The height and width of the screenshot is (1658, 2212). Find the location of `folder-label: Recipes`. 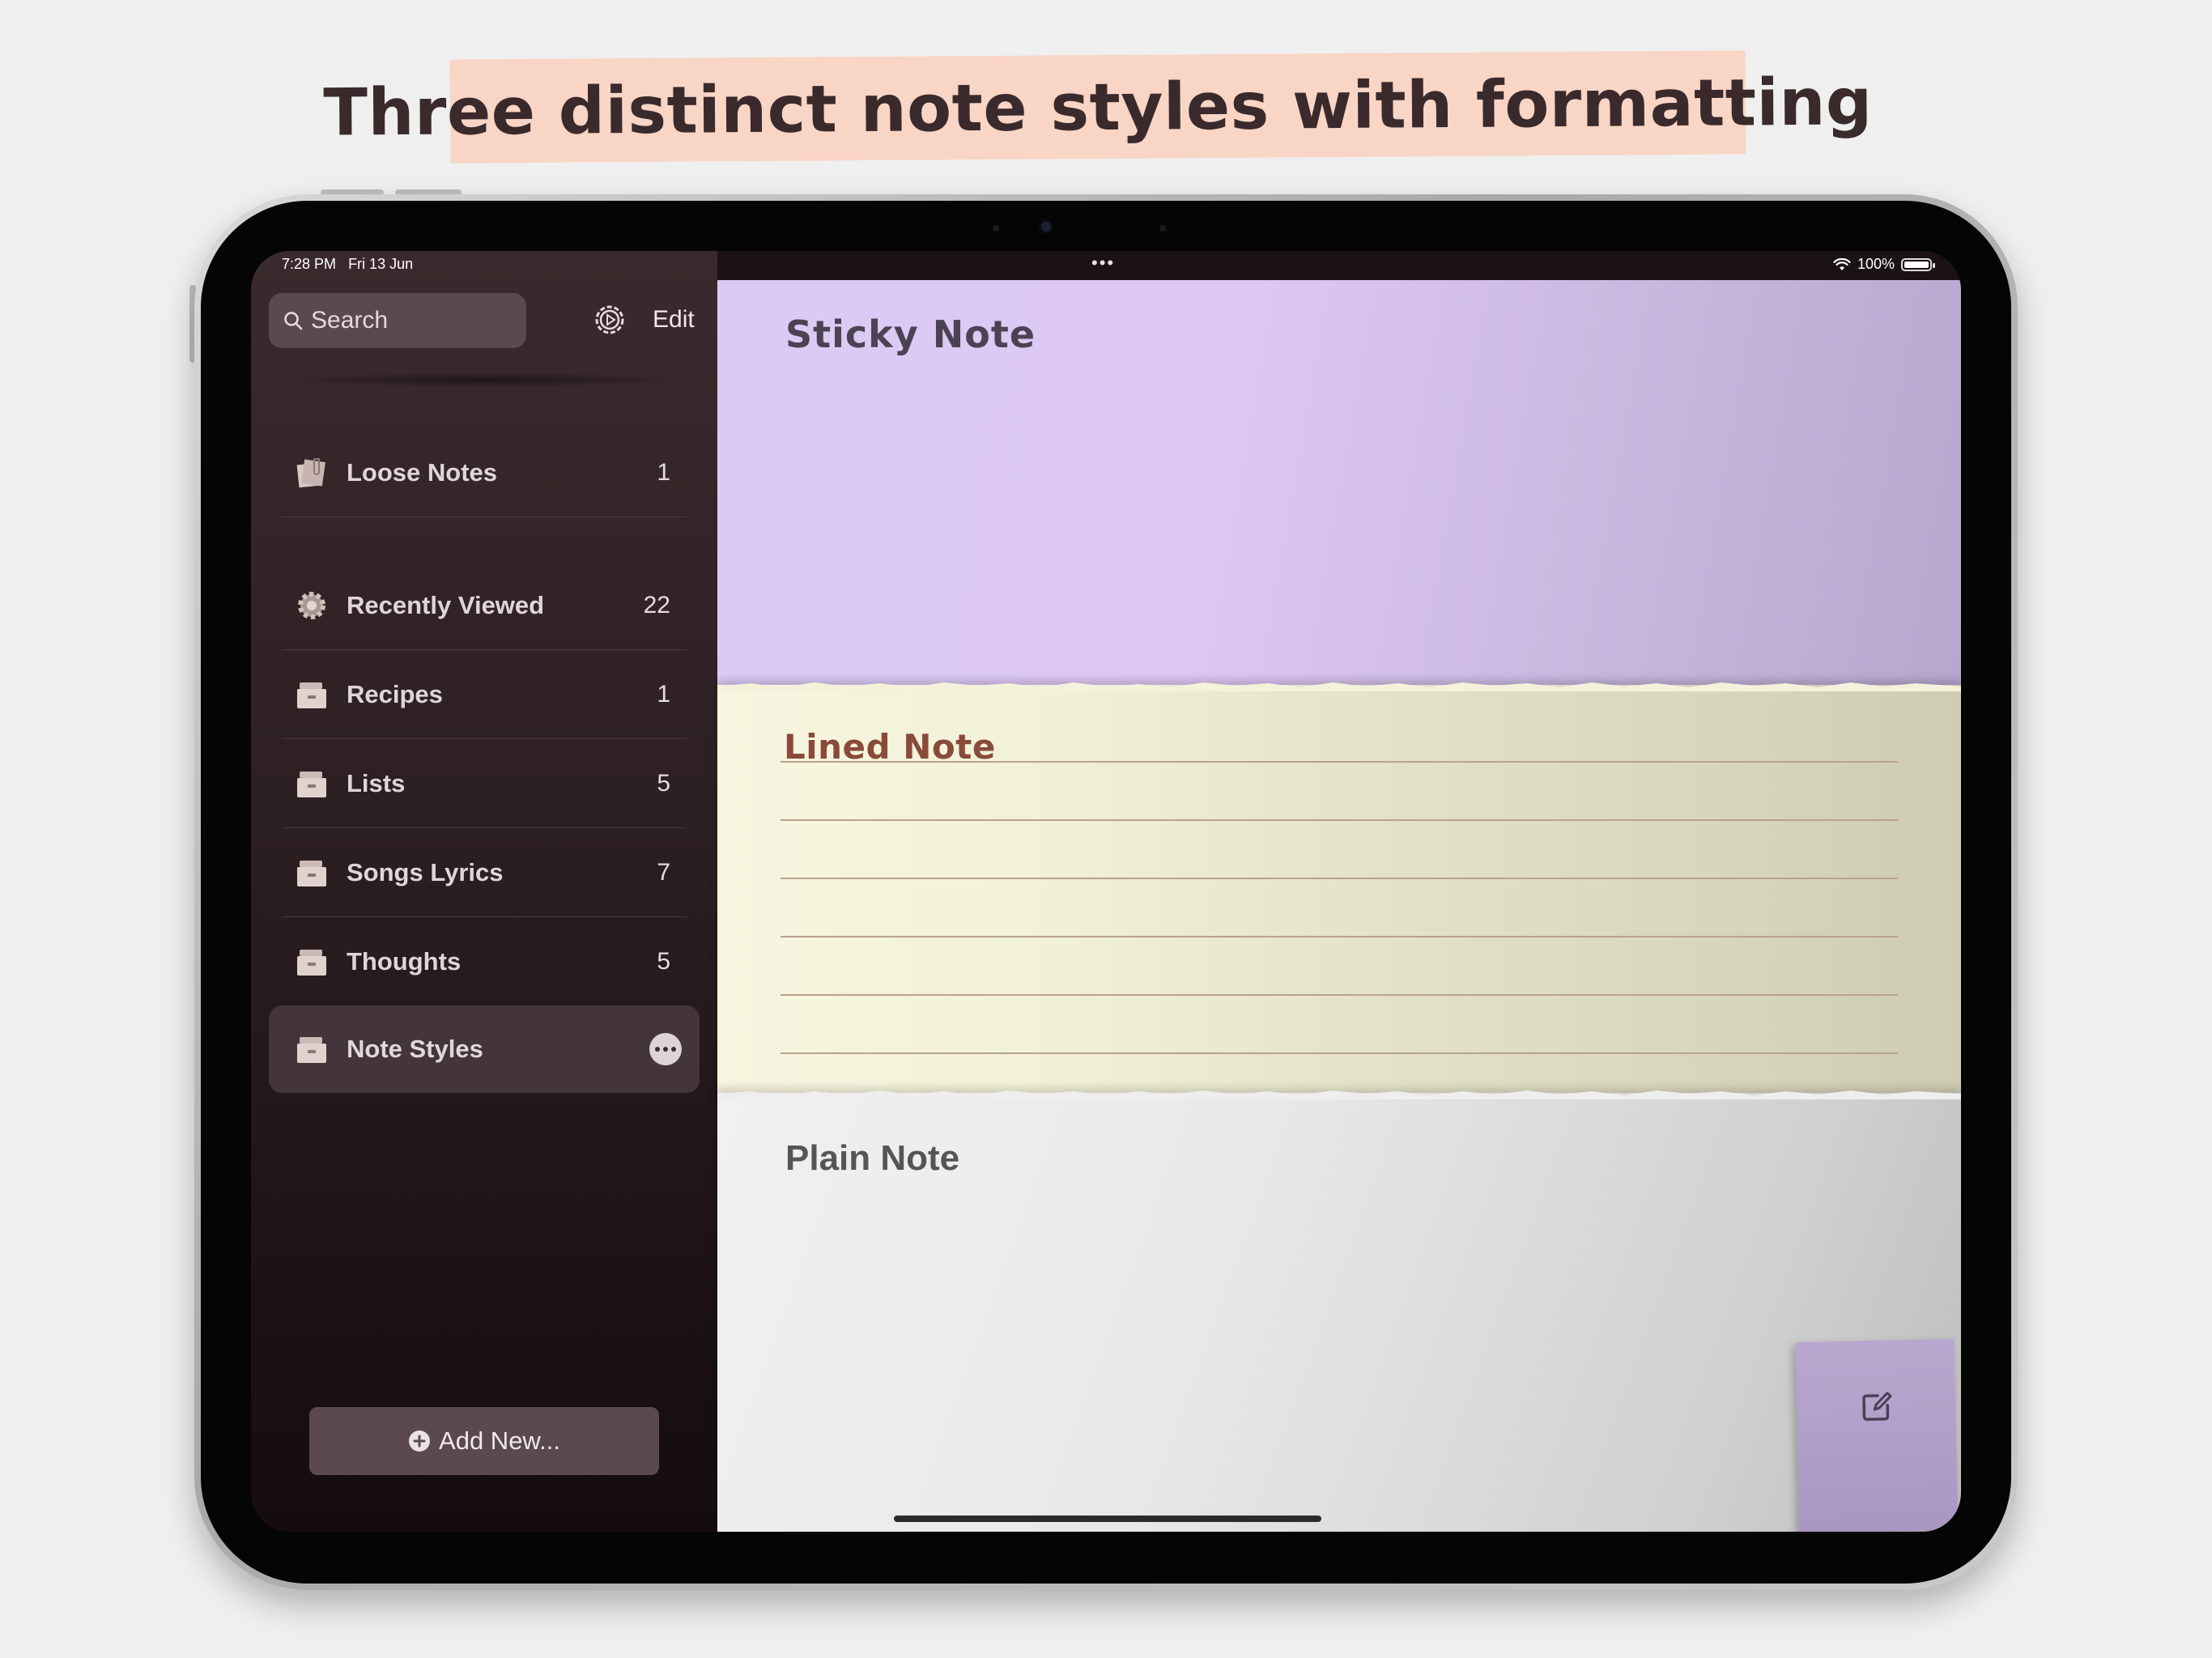

folder-label: Recipes is located at coordinates (395, 694).